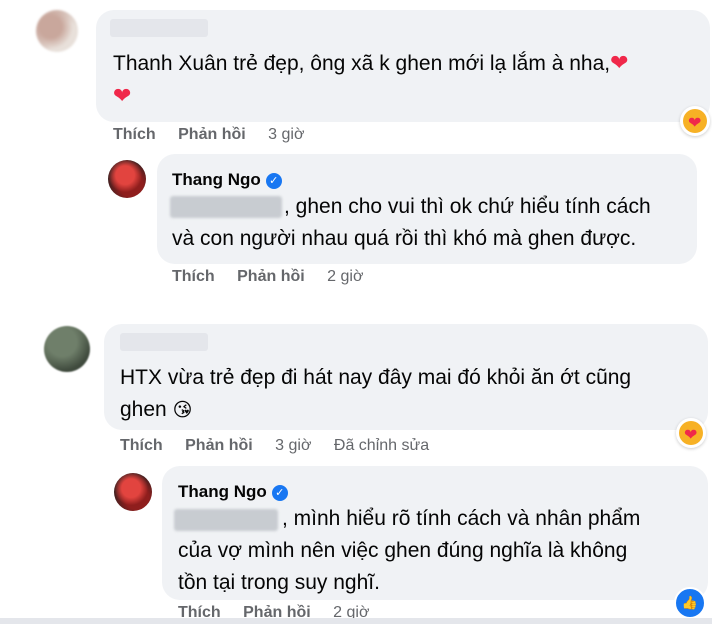 This screenshot has height=624, width=712. I want to click on bottom-divider, so click(356, 621).